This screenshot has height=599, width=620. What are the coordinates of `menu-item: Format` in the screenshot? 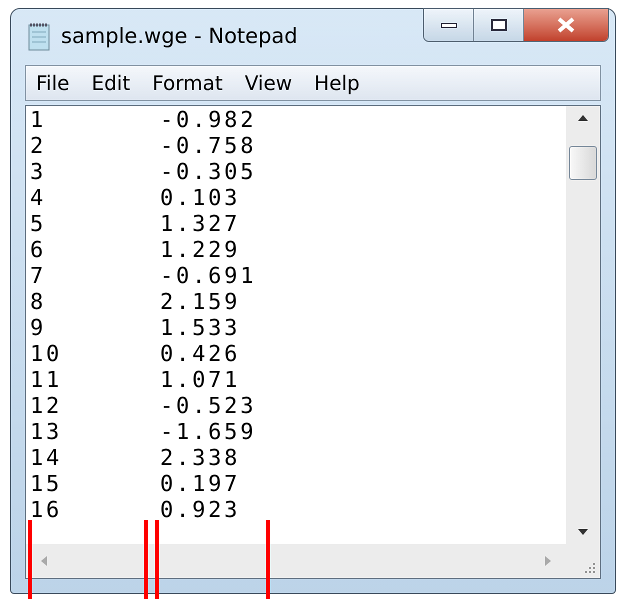 It's located at (187, 83).